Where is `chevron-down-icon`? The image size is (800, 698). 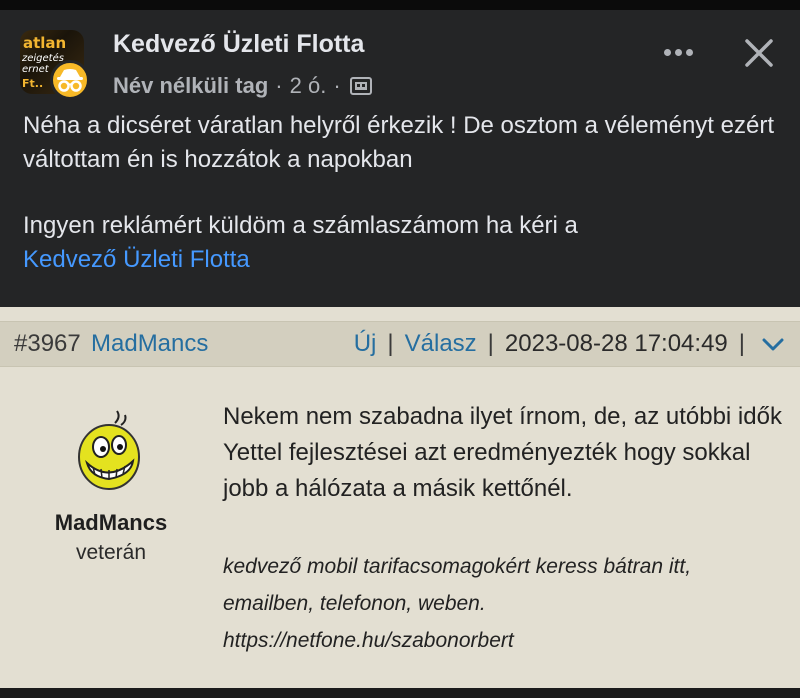
chevron-down-icon is located at coordinates (773, 344).